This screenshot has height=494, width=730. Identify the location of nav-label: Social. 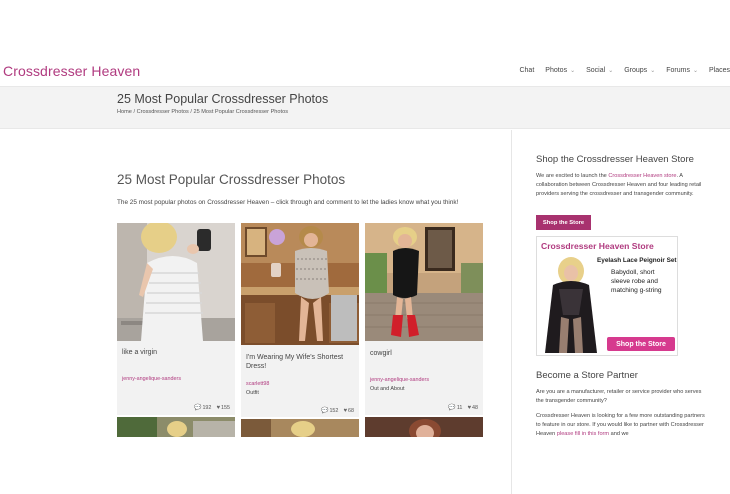
(596, 70).